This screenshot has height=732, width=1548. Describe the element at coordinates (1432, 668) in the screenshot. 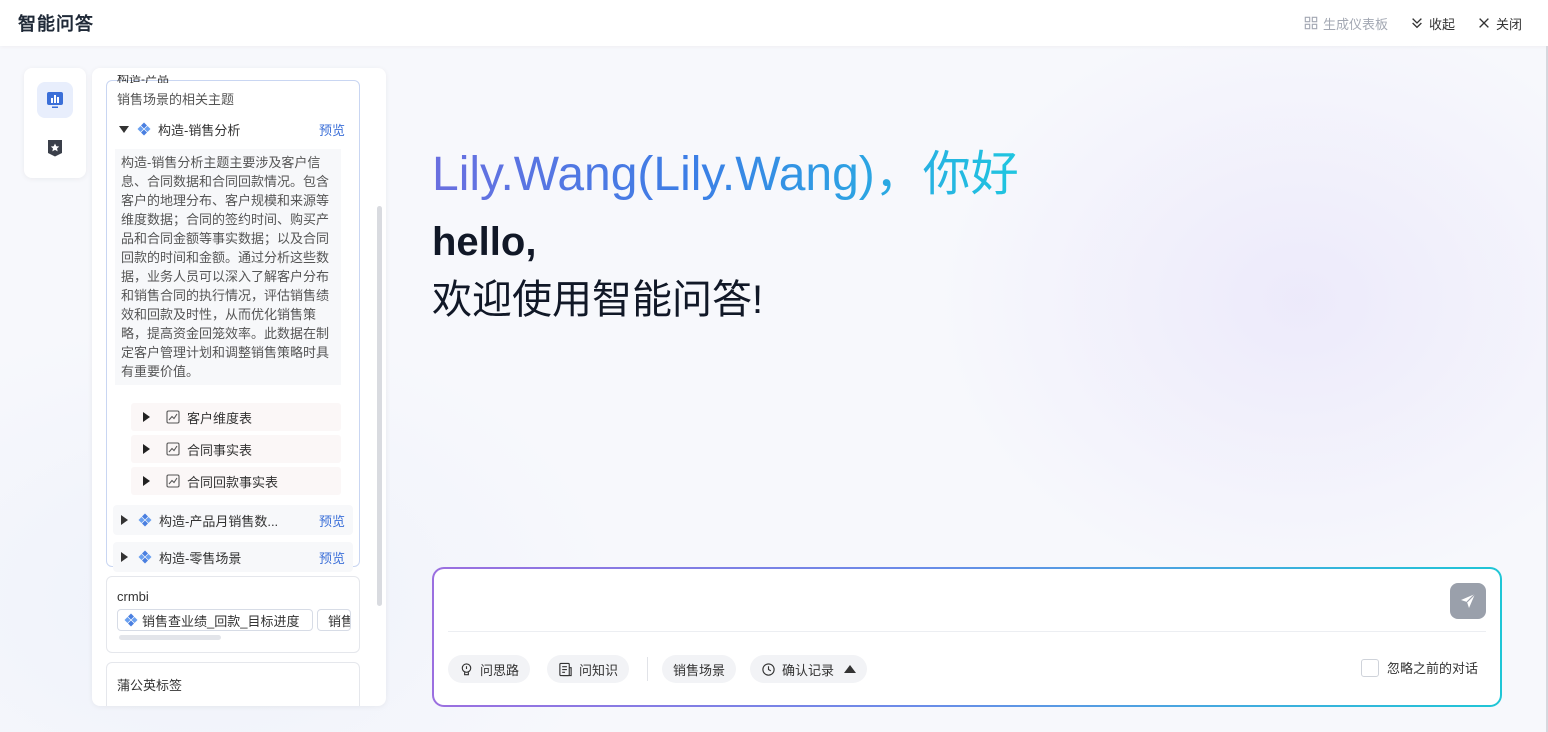

I see `ignore-history-label: 忽略之前的对话` at that location.